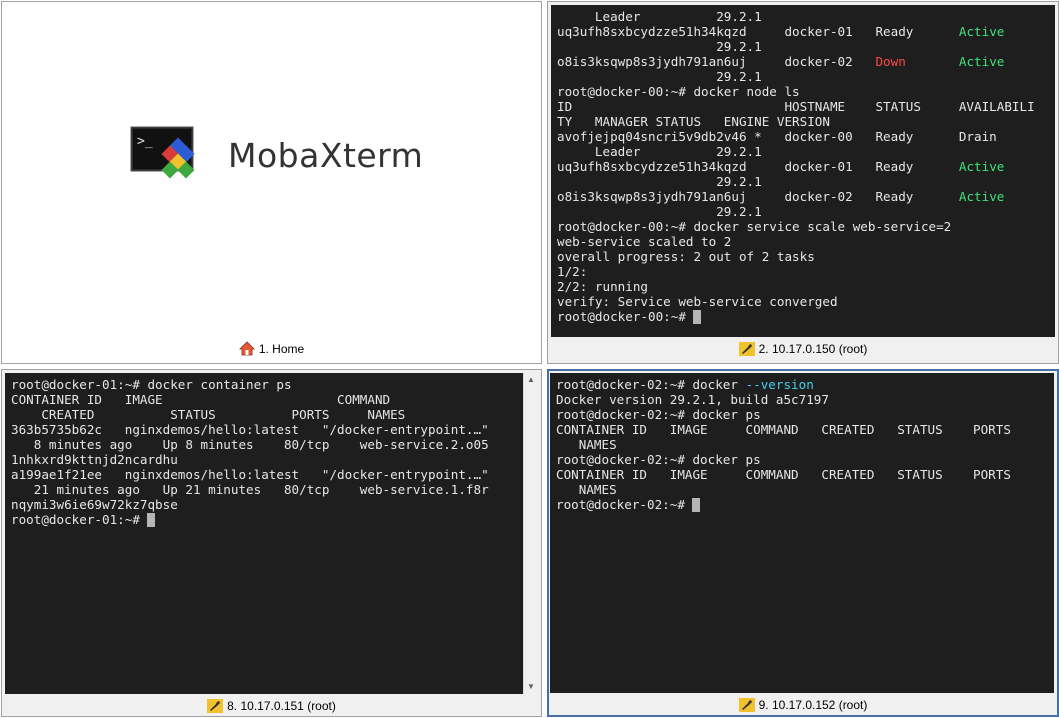 The image size is (1059, 718). I want to click on home-icon, so click(246, 351).